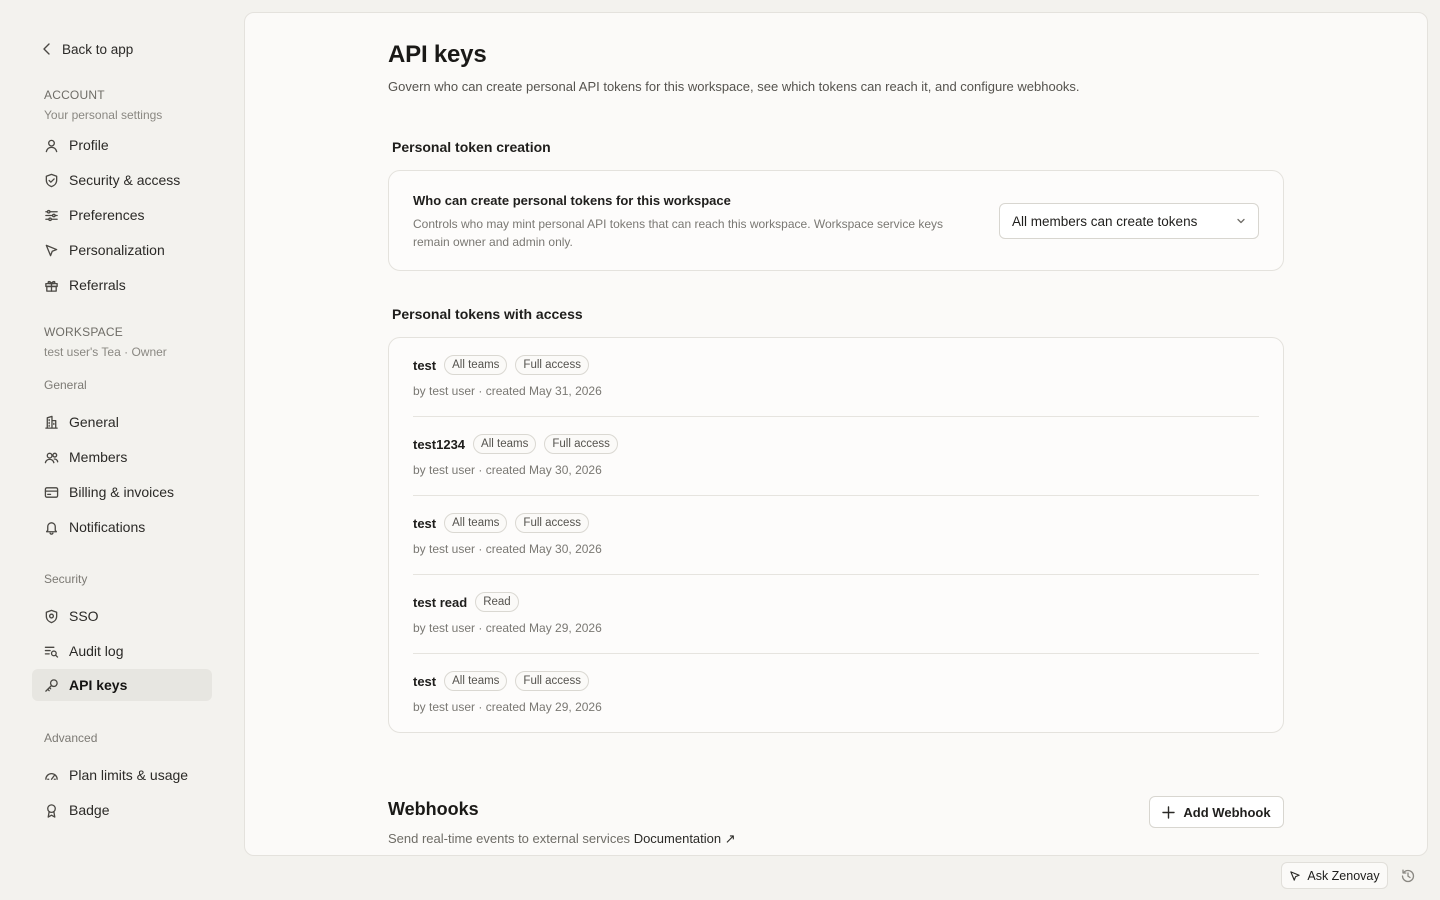  I want to click on sidebar-item-security-access: Security & access, so click(122, 180).